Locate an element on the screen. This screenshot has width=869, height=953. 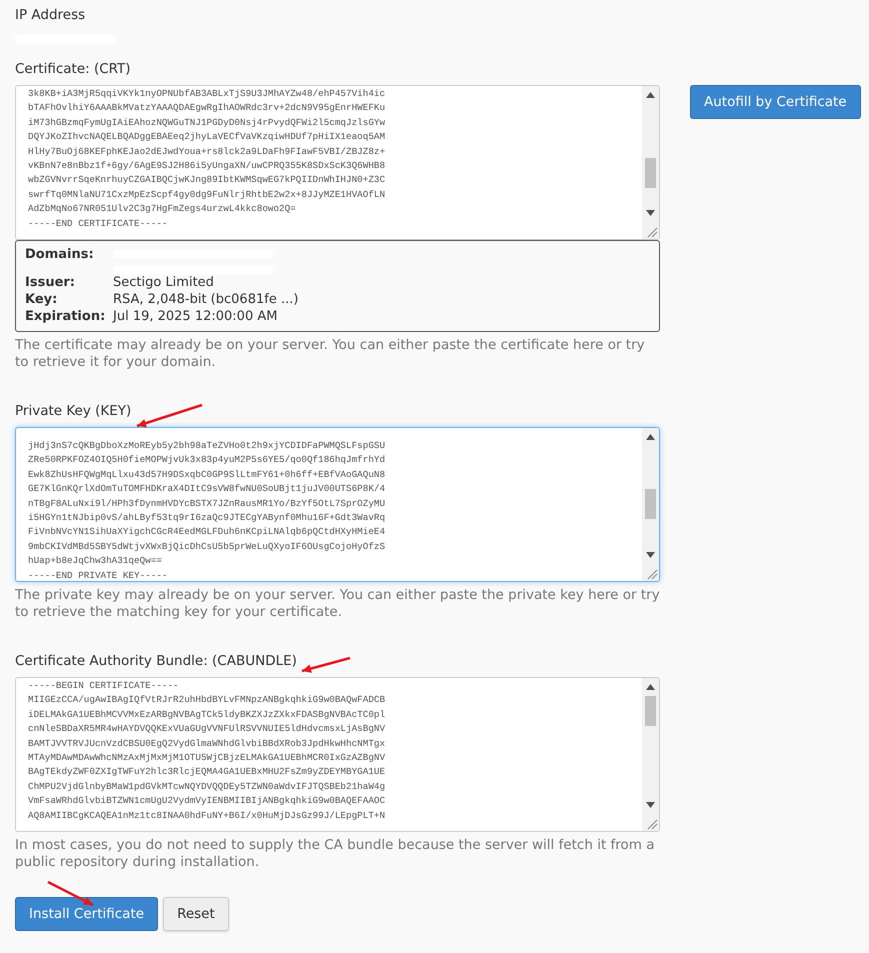
help-text: The certificate may already be on your server. You can either paste the certificate here or try to retrieve it for your domain. is located at coordinates (330, 354).